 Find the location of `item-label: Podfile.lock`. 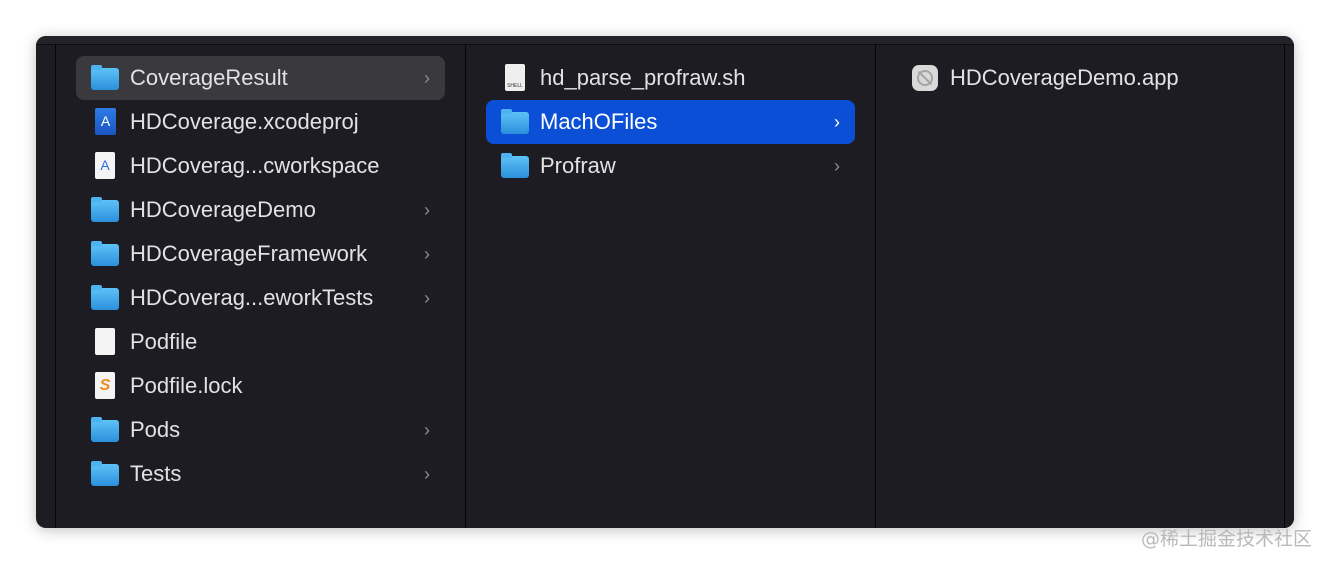

item-label: Podfile.lock is located at coordinates (186, 385).